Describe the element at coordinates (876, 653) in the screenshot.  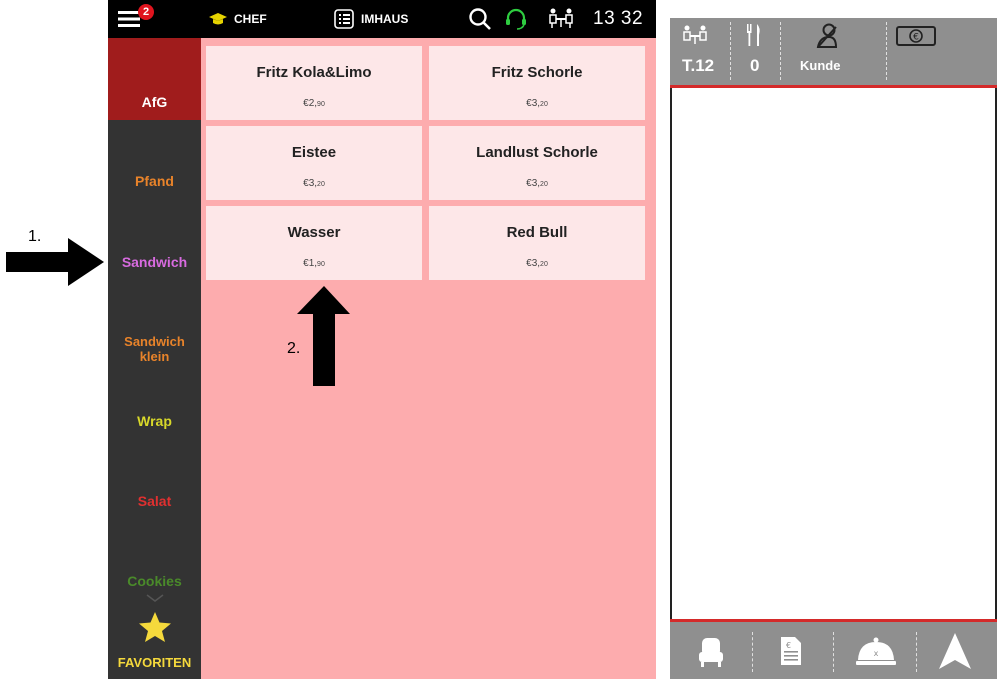
I see `svg-text: x` at that location.